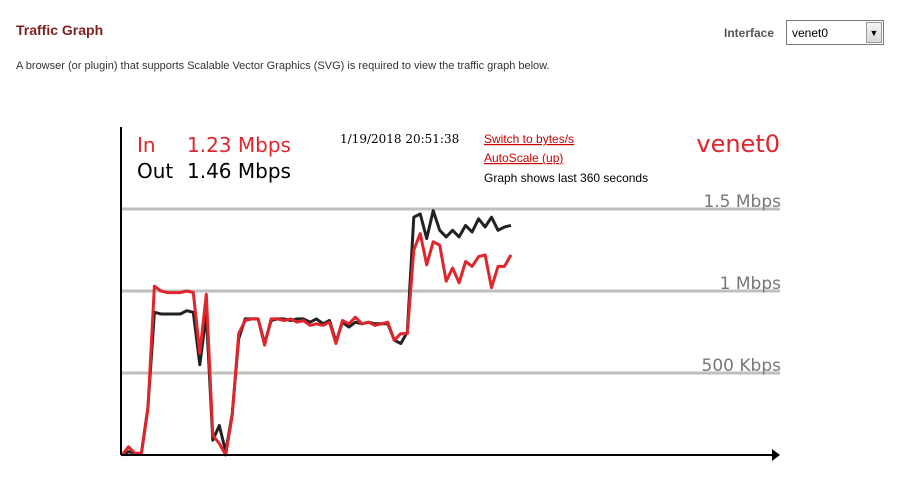 This screenshot has width=899, height=480. What do you see at coordinates (742, 202) in the screenshot?
I see `y-tick-label-0: 1.5 Mbps` at bounding box center [742, 202].